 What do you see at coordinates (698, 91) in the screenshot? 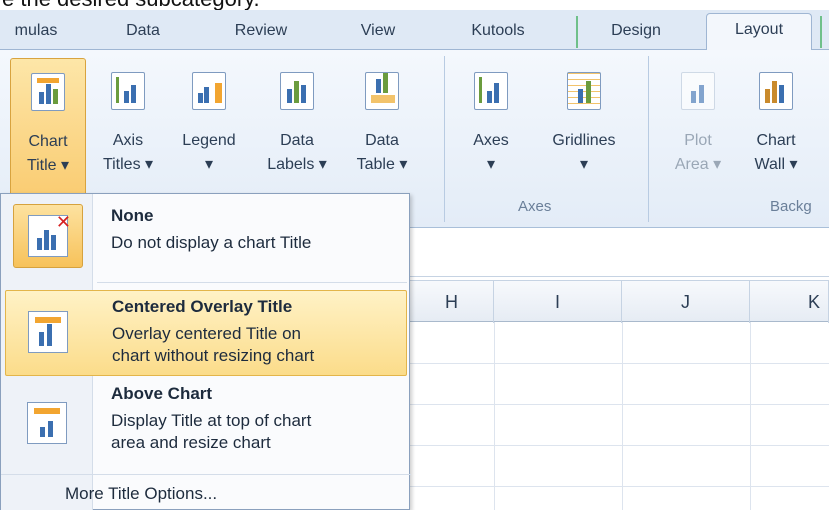
I see `plot-area-icon` at bounding box center [698, 91].